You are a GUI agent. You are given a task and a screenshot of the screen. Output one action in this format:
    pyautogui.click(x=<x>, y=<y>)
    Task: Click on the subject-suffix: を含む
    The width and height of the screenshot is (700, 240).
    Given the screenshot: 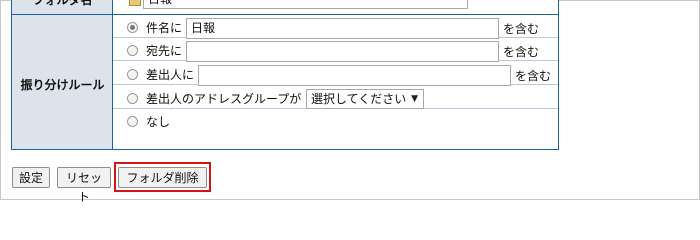 What is the action you would take?
    pyautogui.click(x=521, y=29)
    